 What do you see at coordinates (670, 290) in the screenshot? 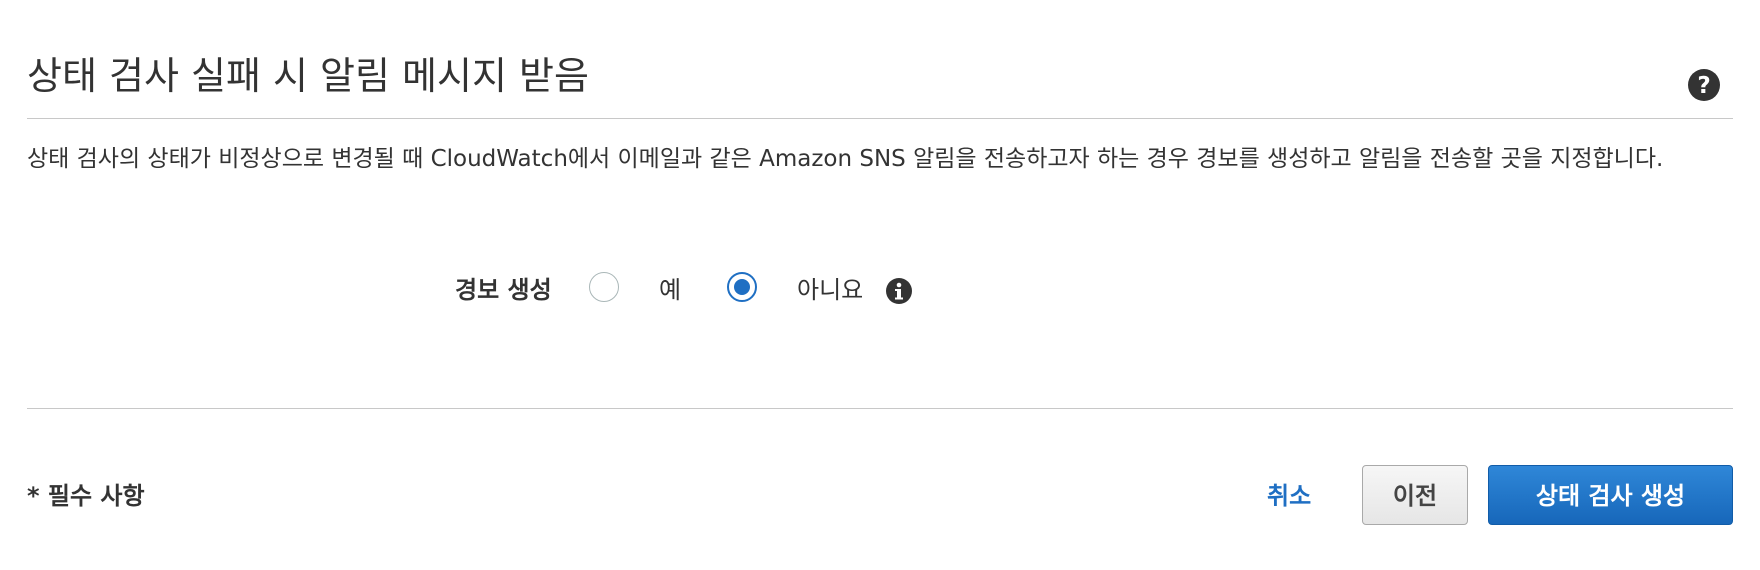
I see `alarm-yes-label: 예` at bounding box center [670, 290].